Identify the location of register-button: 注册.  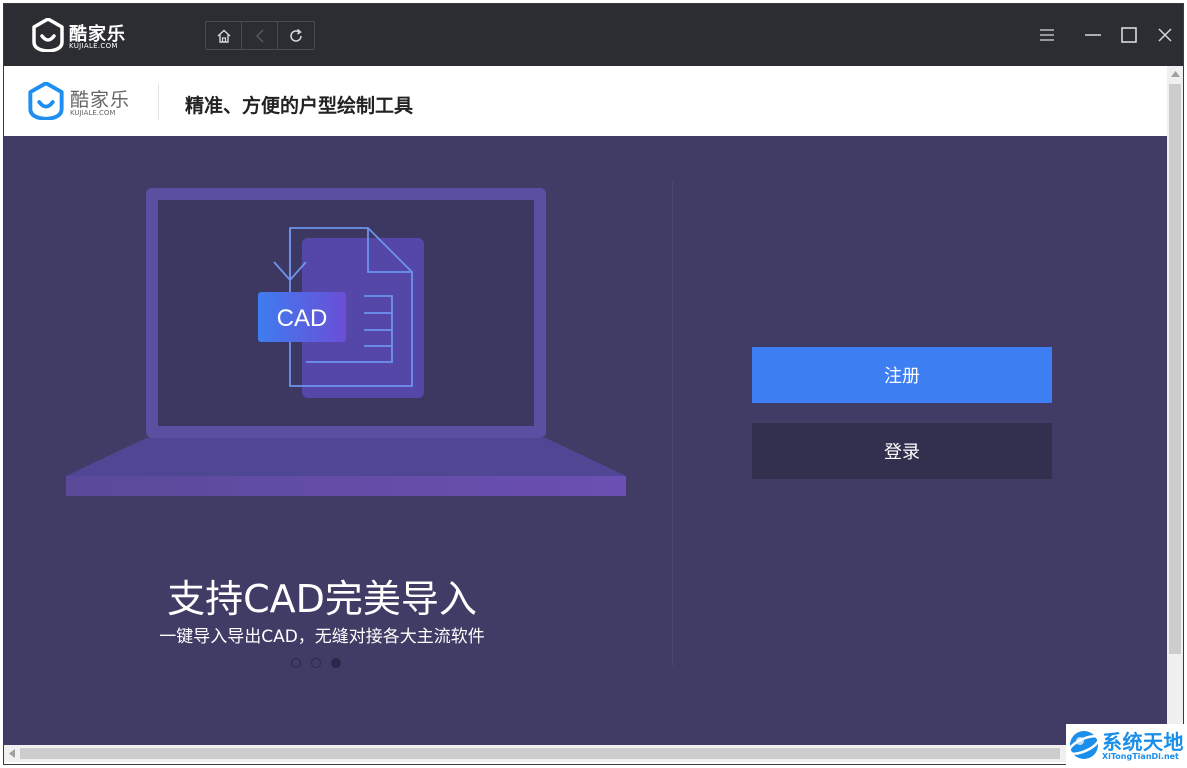
(902, 375).